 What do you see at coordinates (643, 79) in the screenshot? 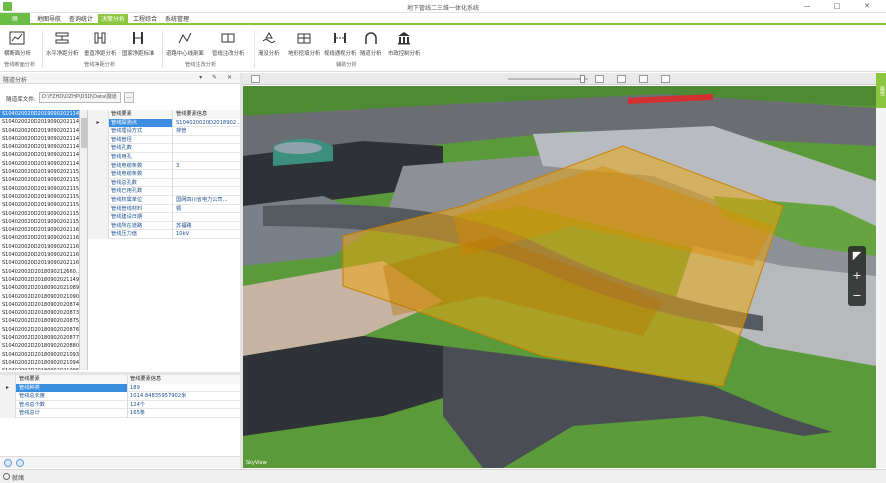
I see `measure-icon` at bounding box center [643, 79].